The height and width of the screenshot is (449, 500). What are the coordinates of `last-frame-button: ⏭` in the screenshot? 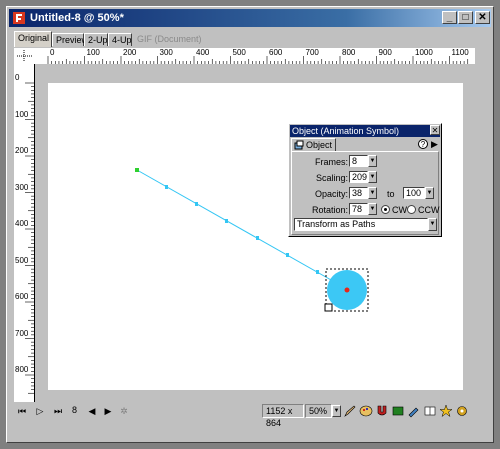 It's located at (58, 411).